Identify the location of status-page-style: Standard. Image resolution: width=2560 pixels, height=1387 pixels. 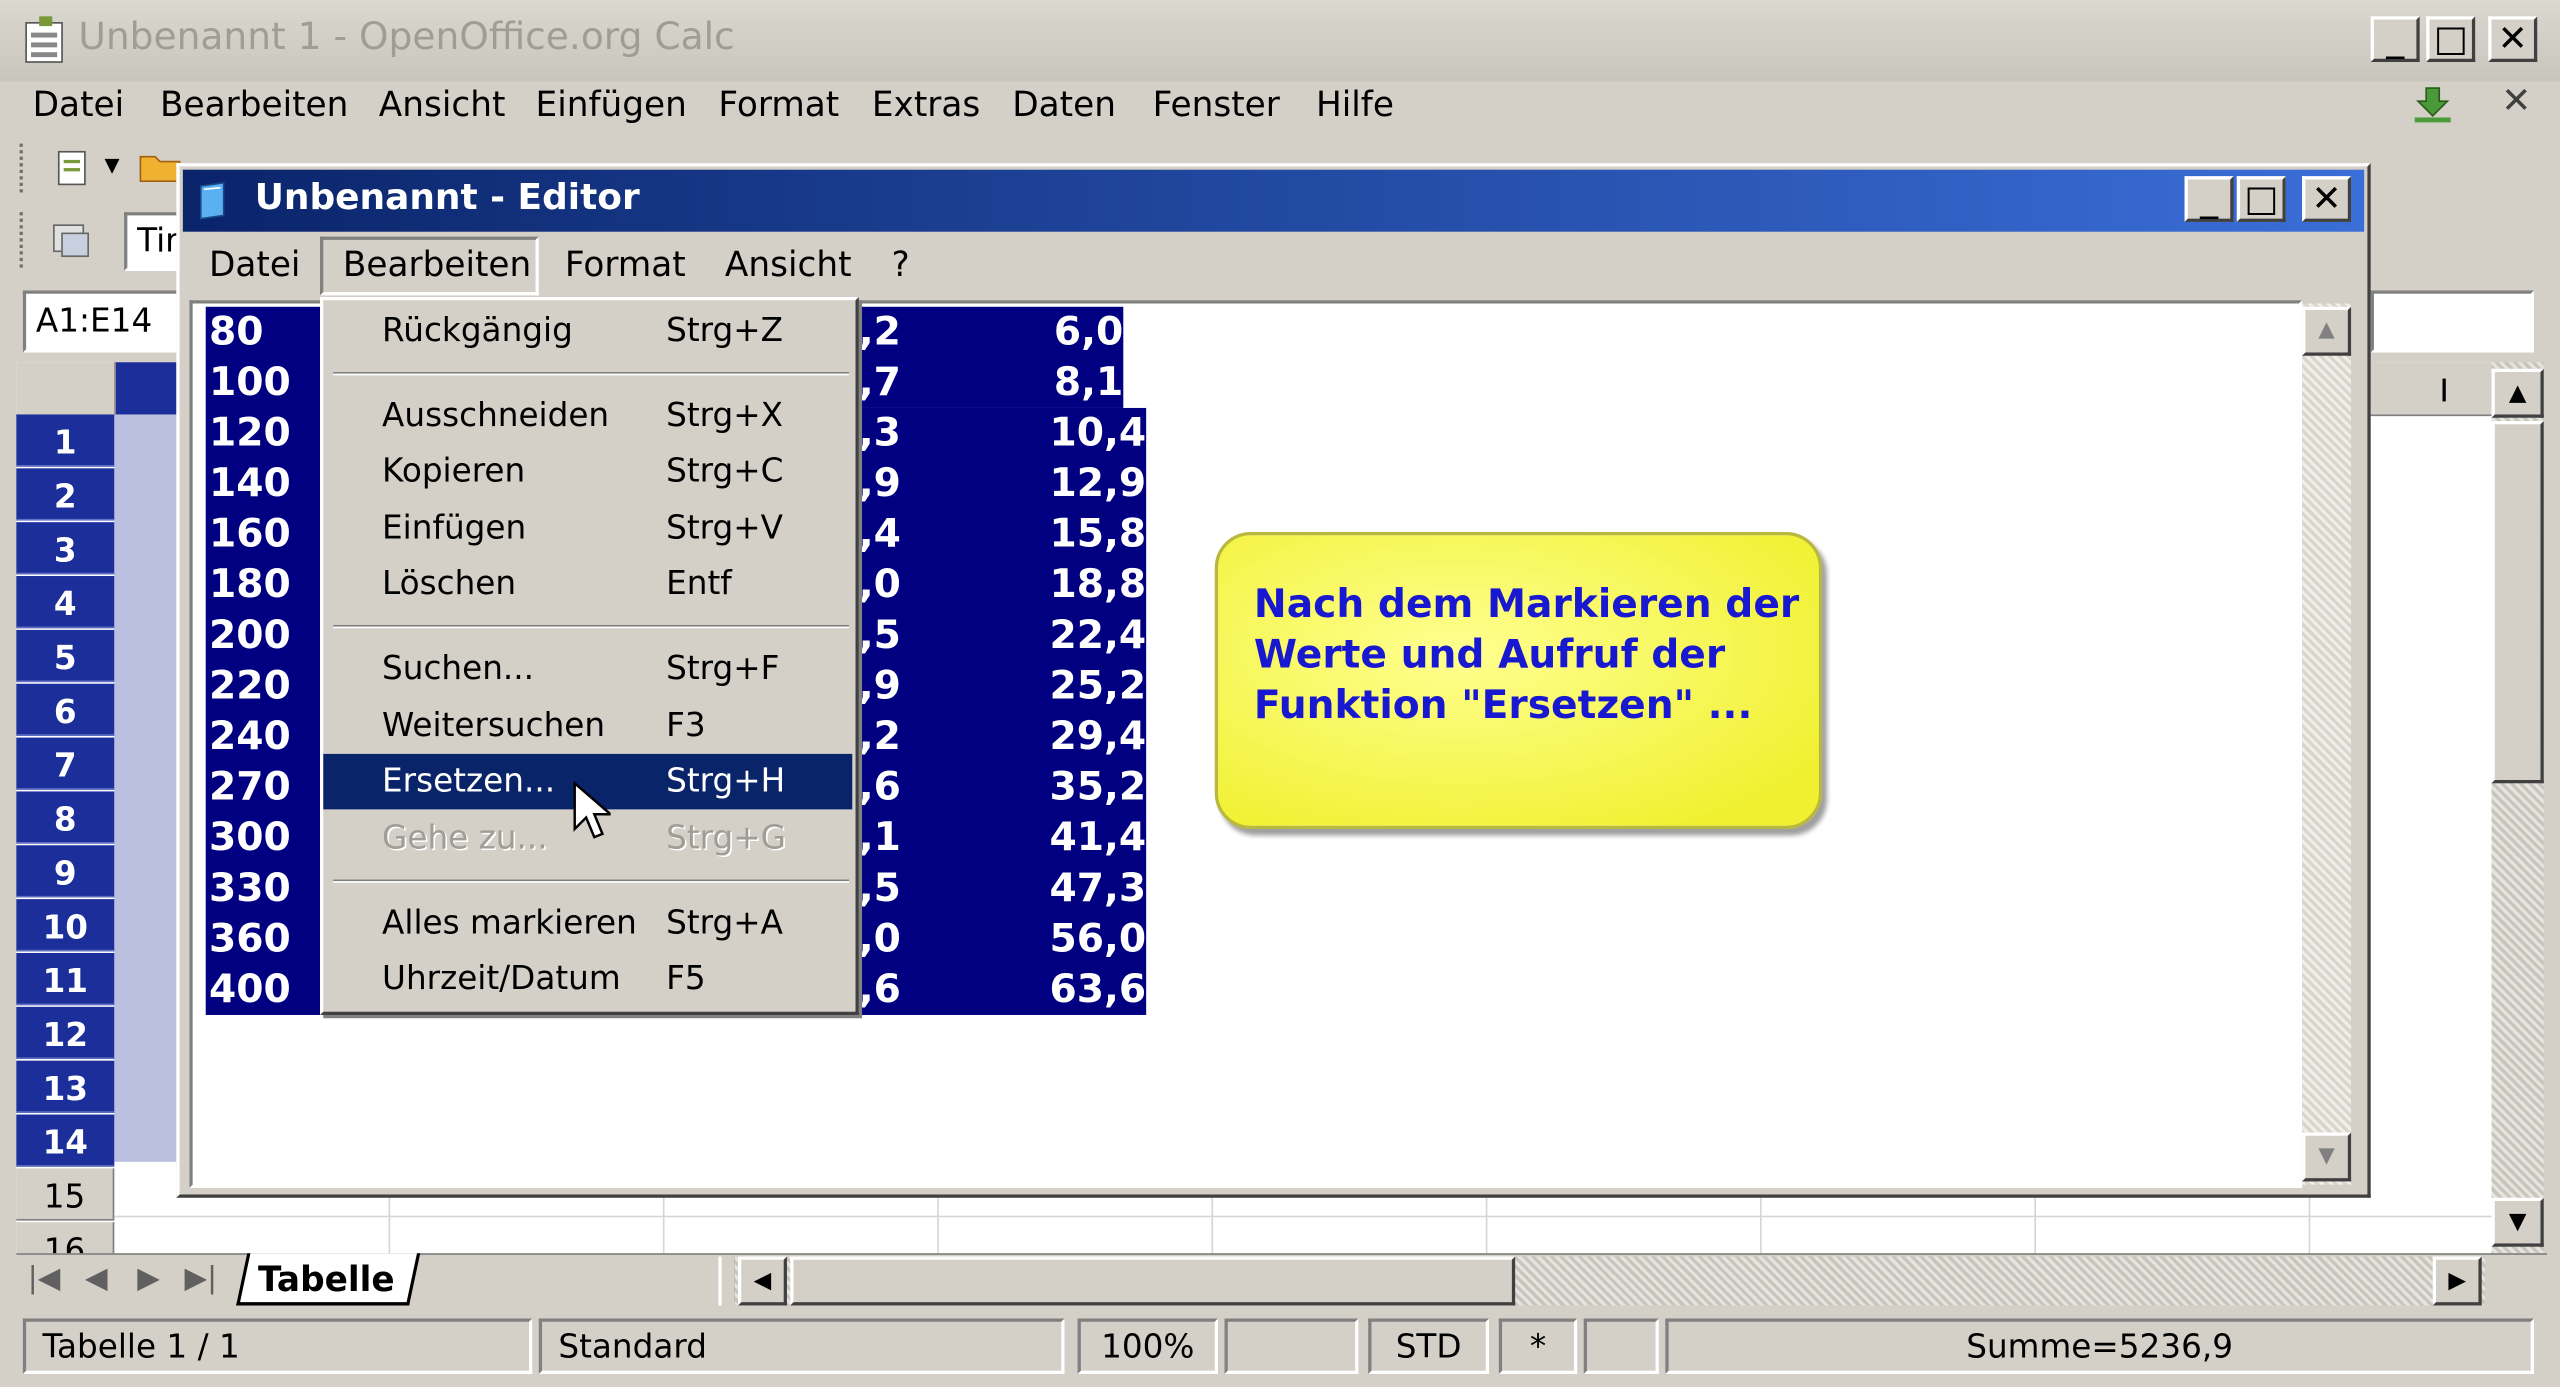
(801, 1346).